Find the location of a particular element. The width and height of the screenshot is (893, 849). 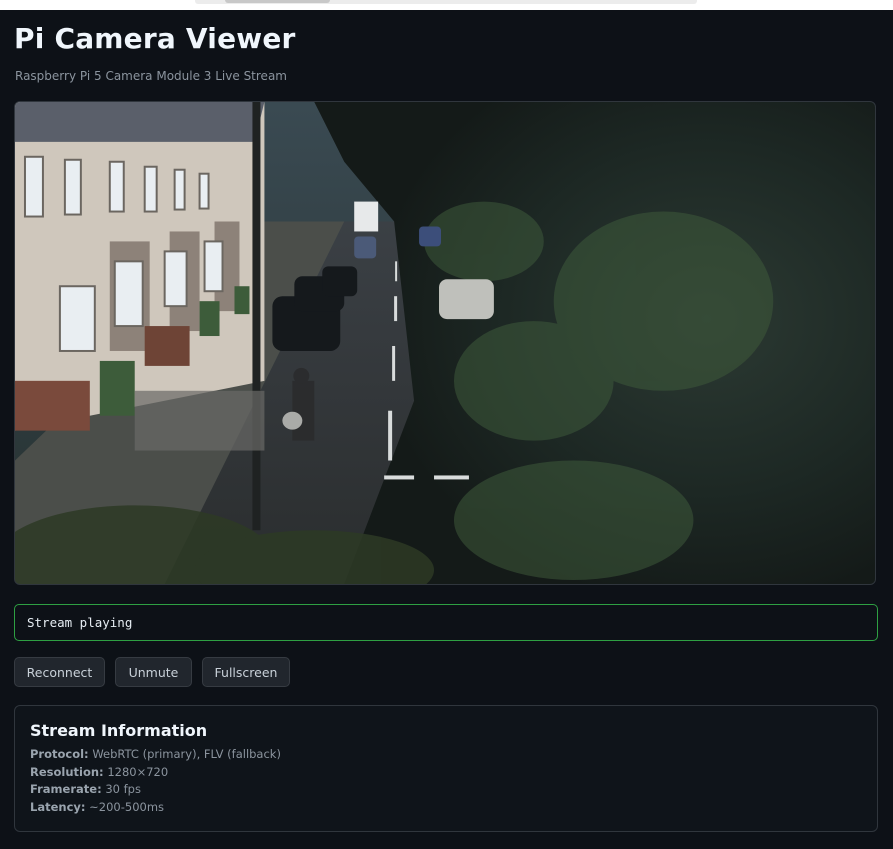

info-key: Protocol: is located at coordinates (59, 754).